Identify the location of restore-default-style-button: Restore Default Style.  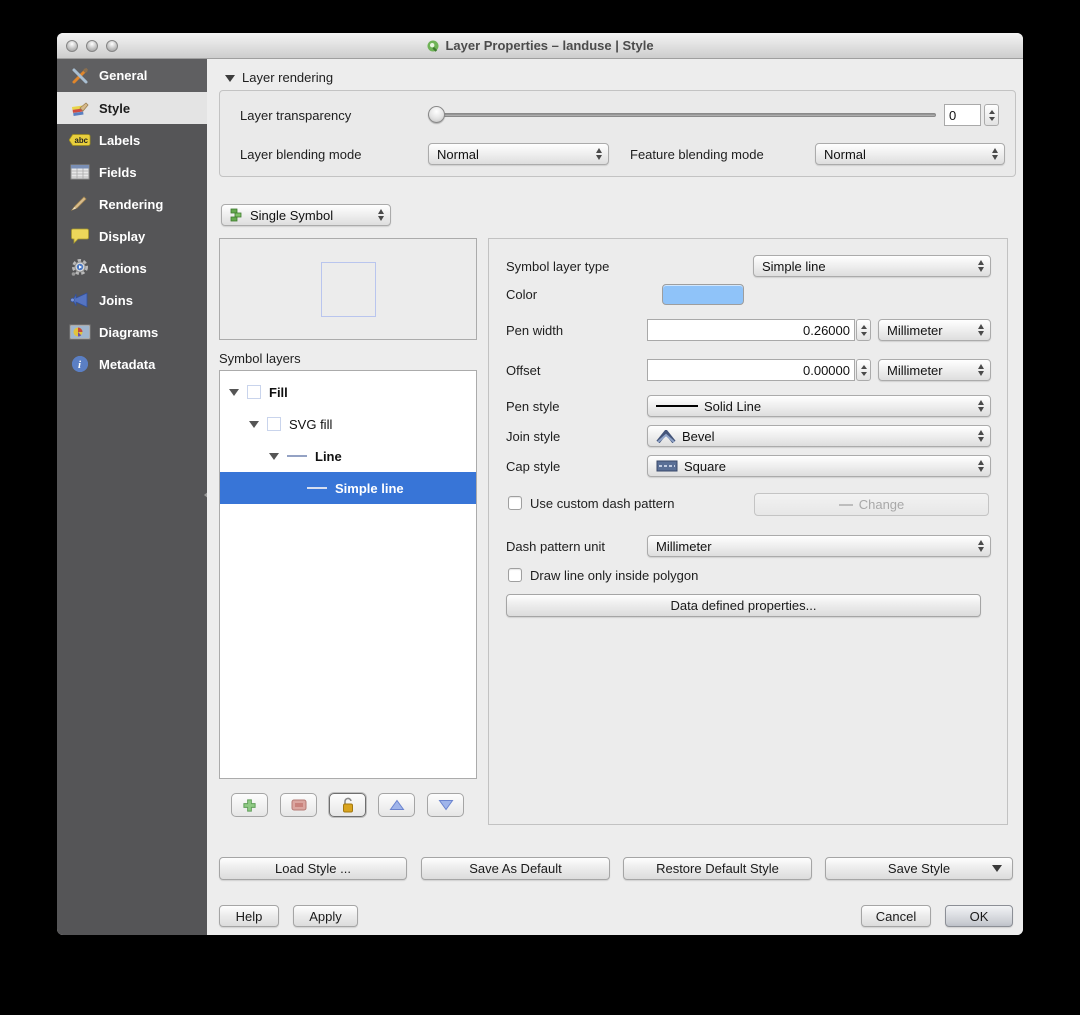
(717, 868).